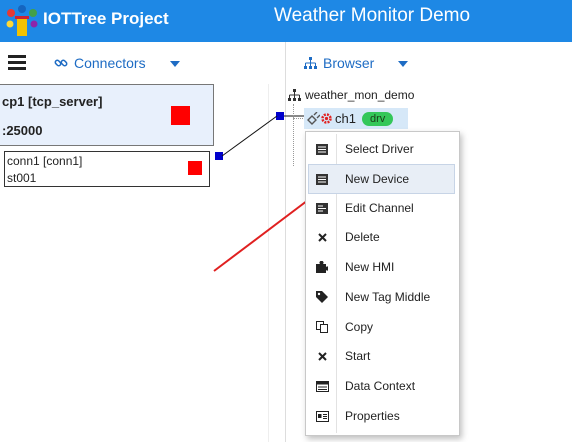 Image resolution: width=572 pixels, height=442 pixels. What do you see at coordinates (381, 356) in the screenshot?
I see `menu-item-start: Start` at bounding box center [381, 356].